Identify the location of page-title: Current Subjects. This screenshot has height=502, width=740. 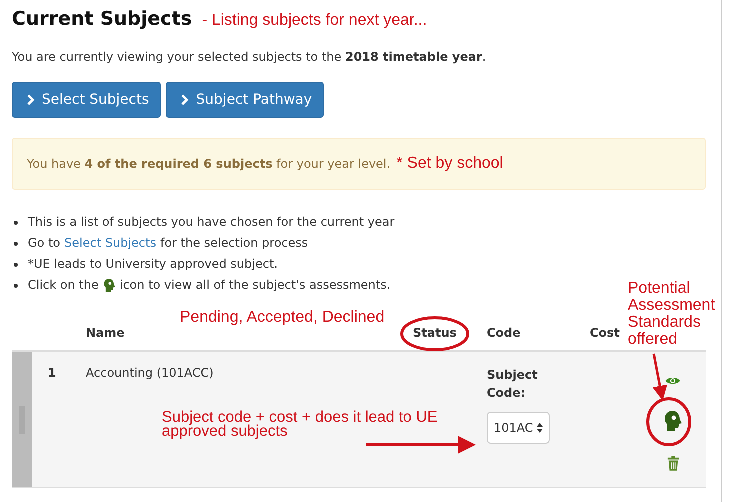
(102, 19).